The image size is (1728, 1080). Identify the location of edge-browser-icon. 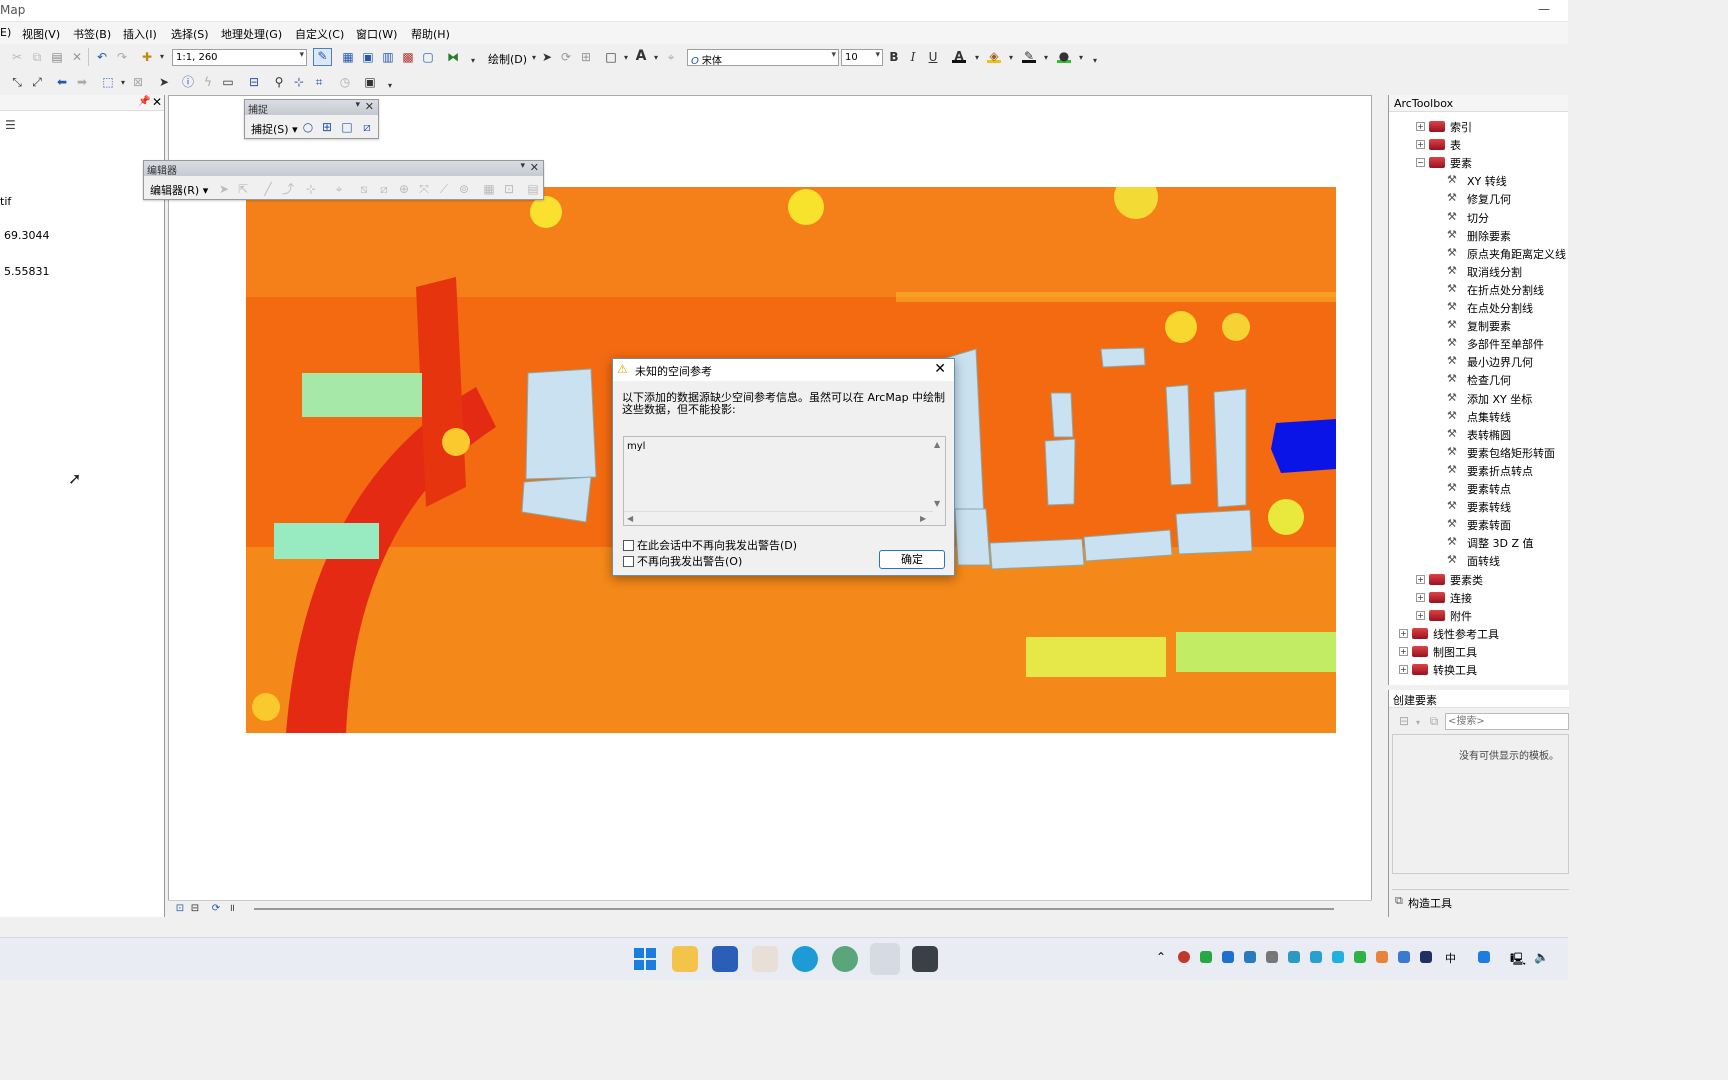
(805, 959).